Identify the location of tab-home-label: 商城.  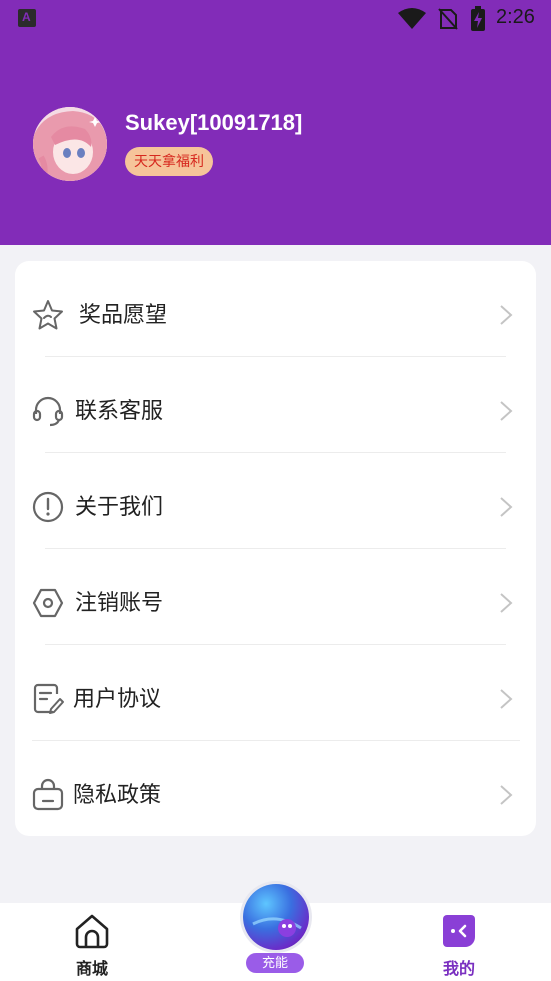
(91, 969).